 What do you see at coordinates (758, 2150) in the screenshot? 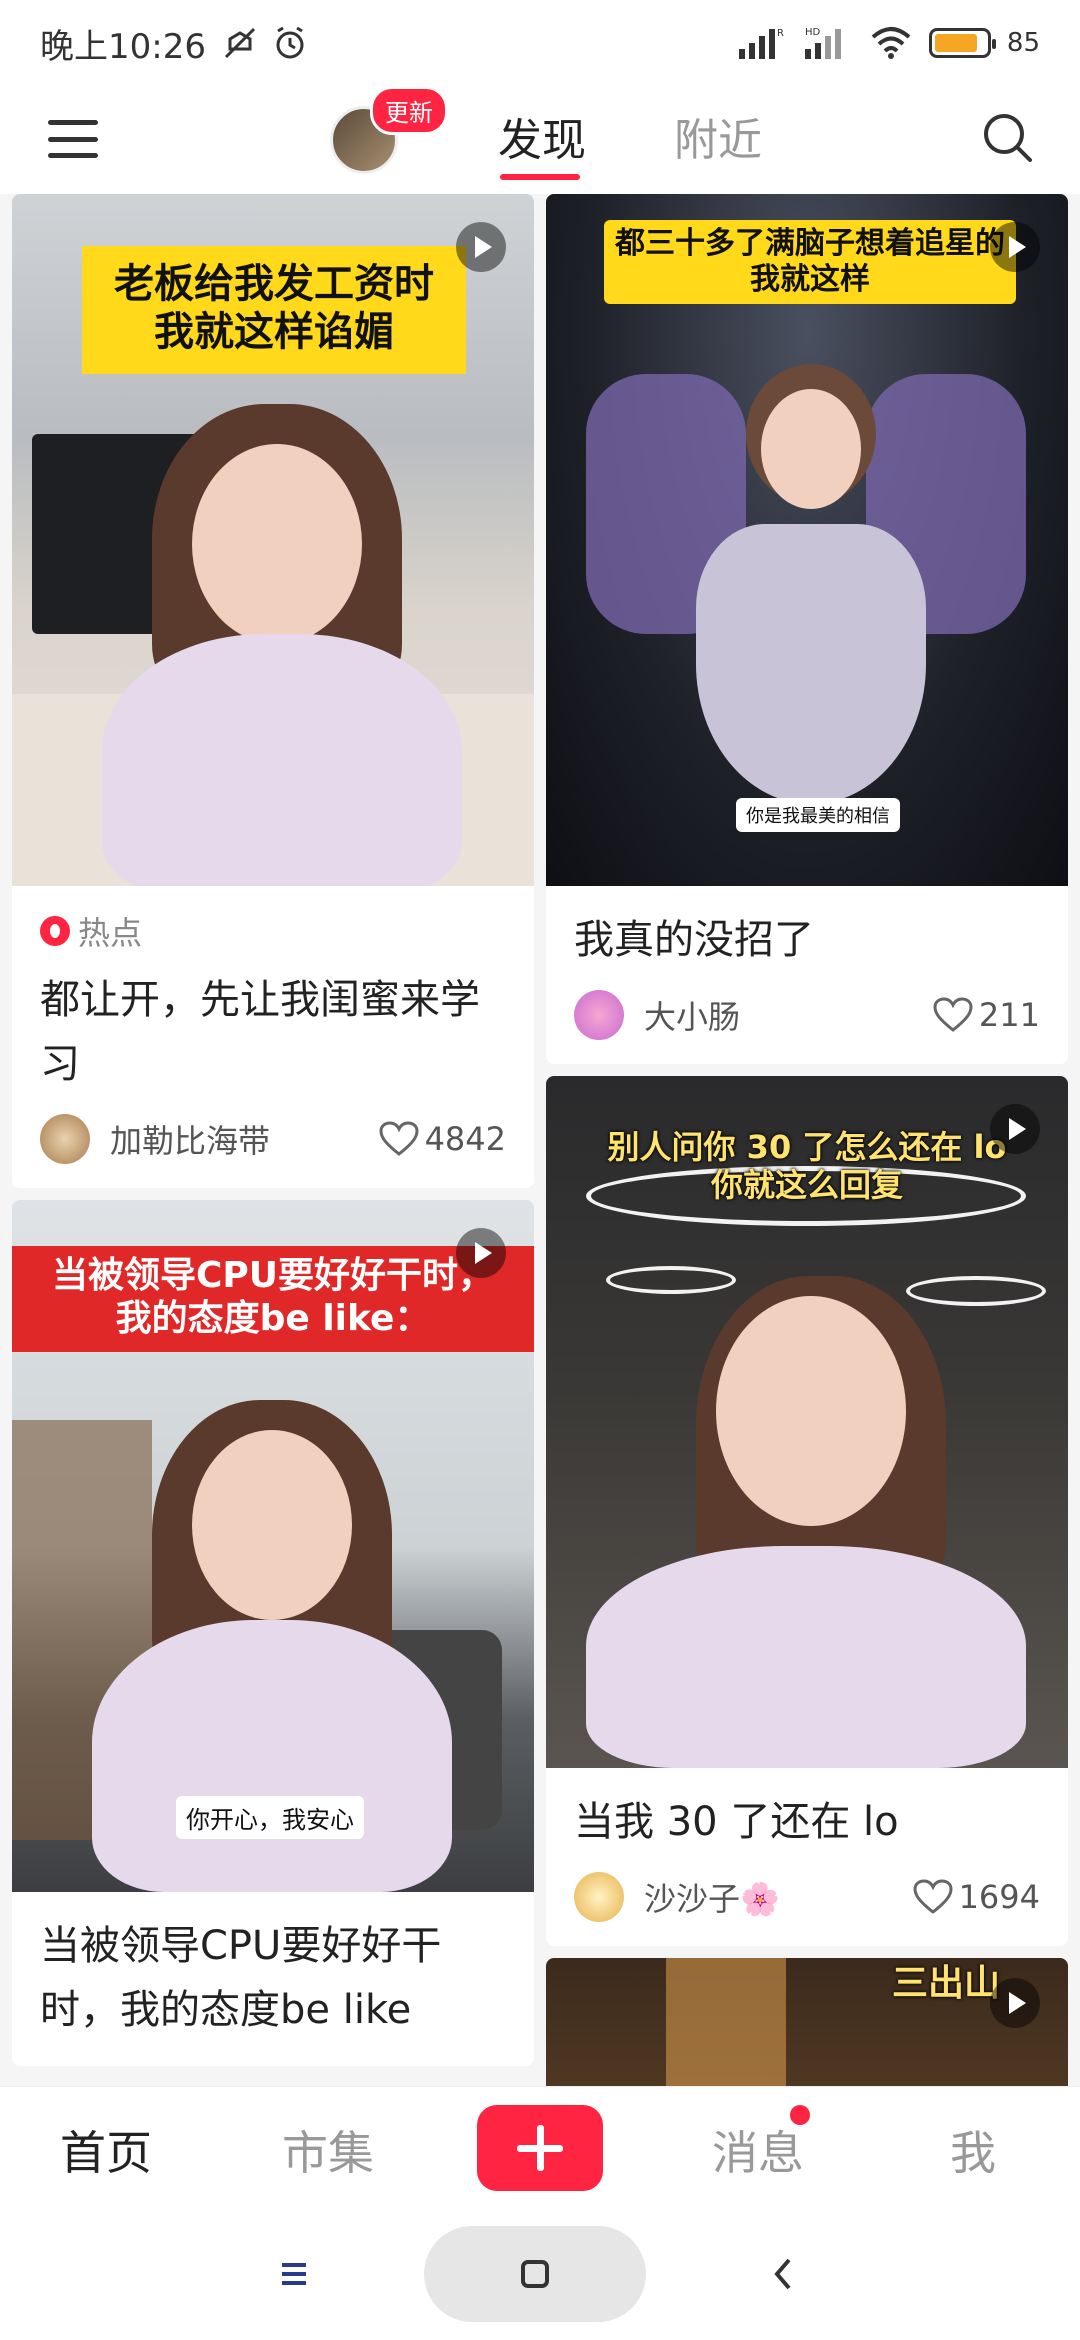
I see `tab-messages: 消息` at bounding box center [758, 2150].